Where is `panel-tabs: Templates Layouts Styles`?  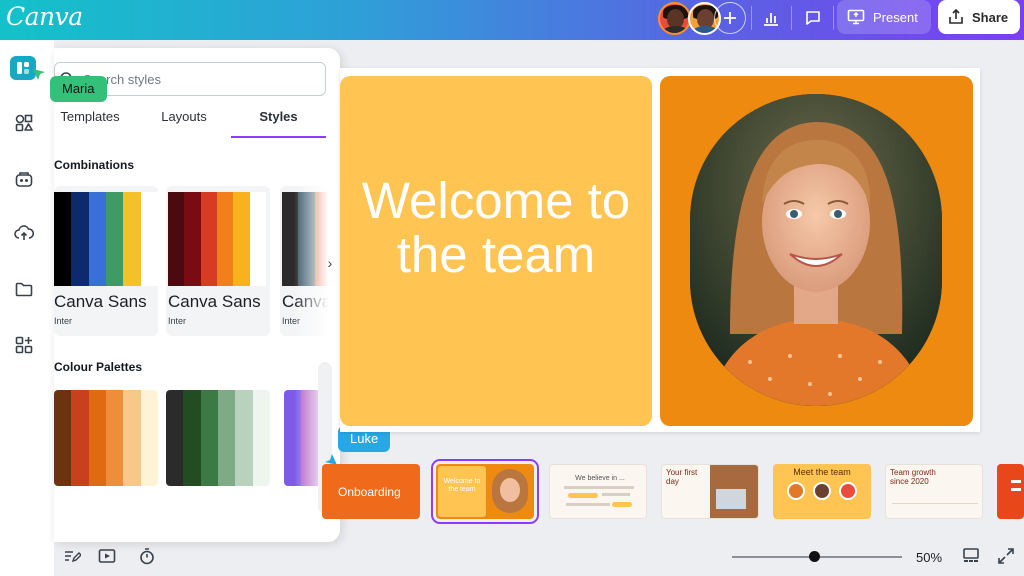 panel-tabs: Templates Layouts Styles is located at coordinates (190, 122).